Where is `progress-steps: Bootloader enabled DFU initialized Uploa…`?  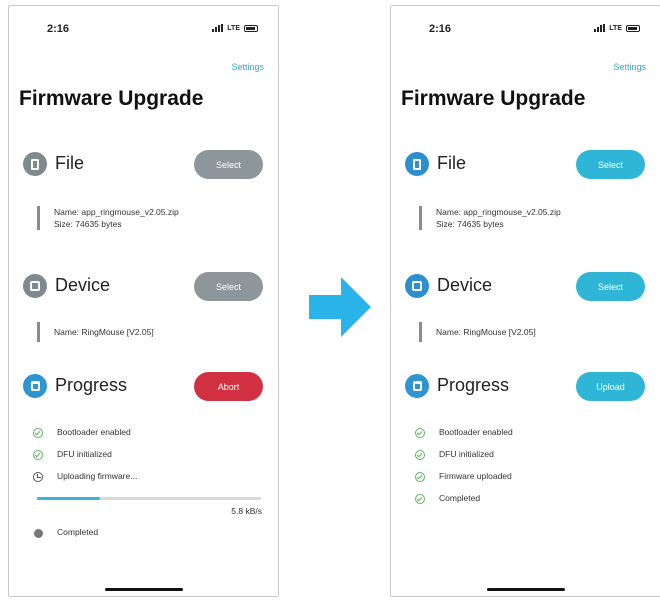 progress-steps: Bootloader enabled DFU initialized Uploa… is located at coordinates (145, 487).